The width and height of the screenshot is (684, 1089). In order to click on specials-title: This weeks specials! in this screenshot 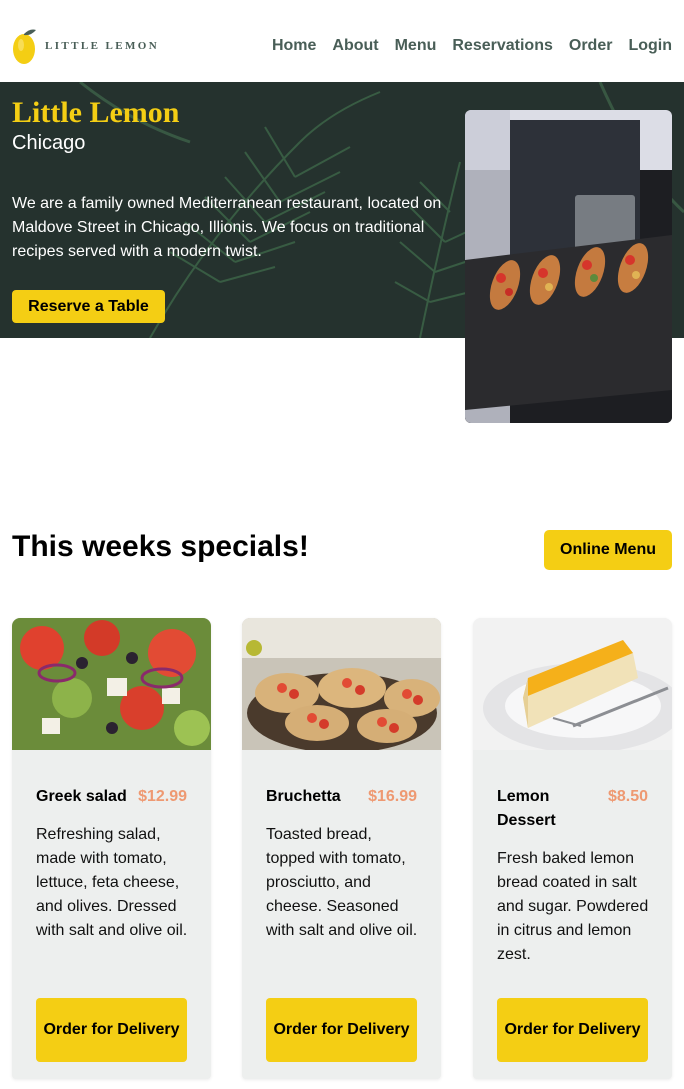, I will do `click(160, 546)`.